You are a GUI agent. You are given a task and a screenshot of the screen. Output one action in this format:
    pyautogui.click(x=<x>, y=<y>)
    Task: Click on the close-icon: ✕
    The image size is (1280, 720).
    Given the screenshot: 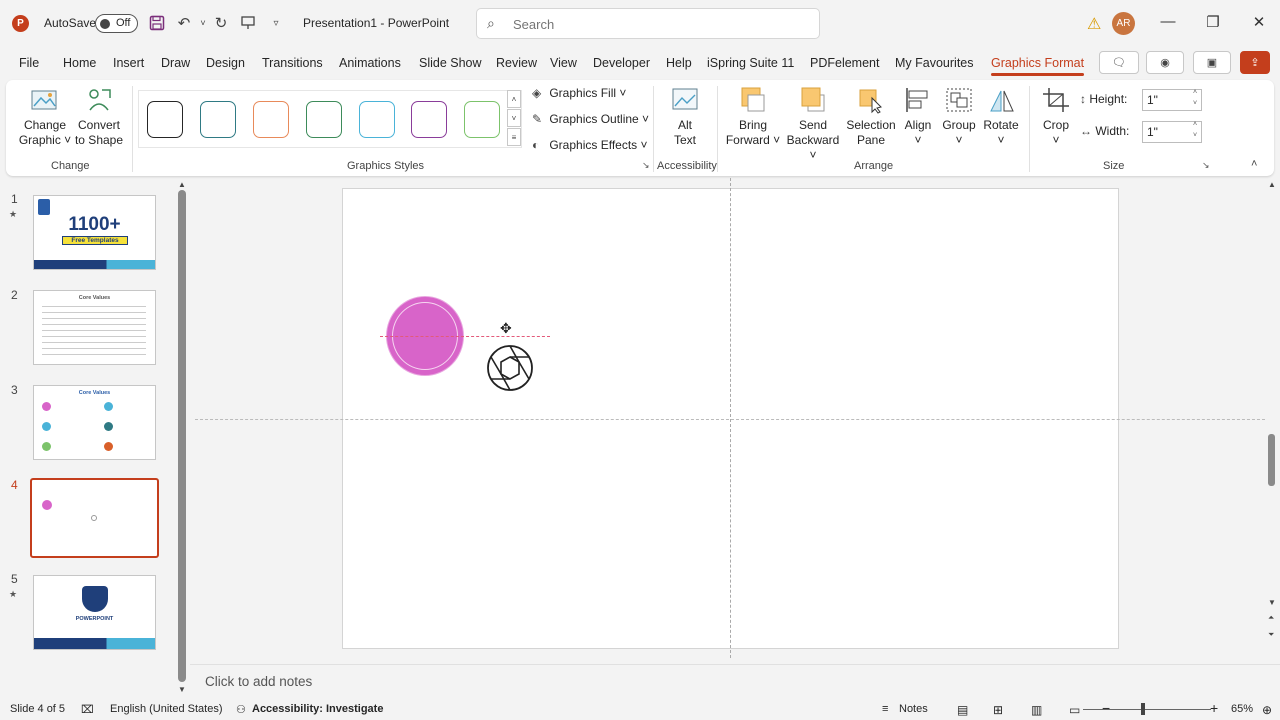 What is the action you would take?
    pyautogui.click(x=1259, y=22)
    